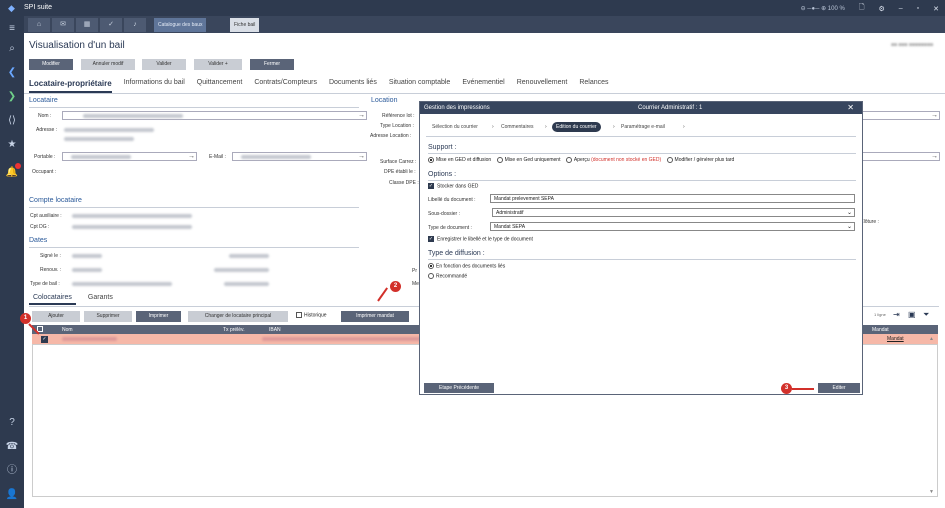  Describe the element at coordinates (447, 276) in the screenshot. I see `radio-recommande: Recommandé` at that location.